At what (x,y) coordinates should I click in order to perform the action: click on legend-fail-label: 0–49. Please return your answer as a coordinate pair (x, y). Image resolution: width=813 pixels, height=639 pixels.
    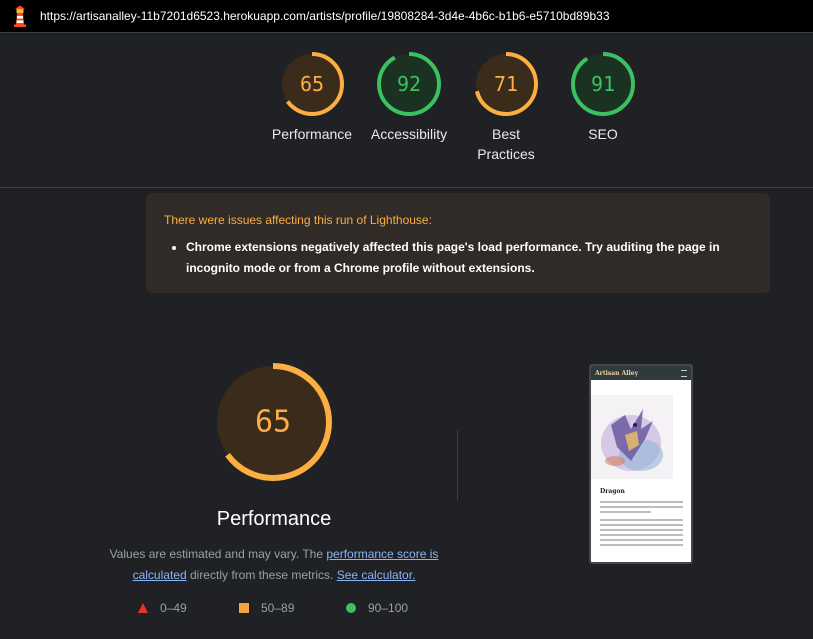
    Looking at the image, I should click on (173, 608).